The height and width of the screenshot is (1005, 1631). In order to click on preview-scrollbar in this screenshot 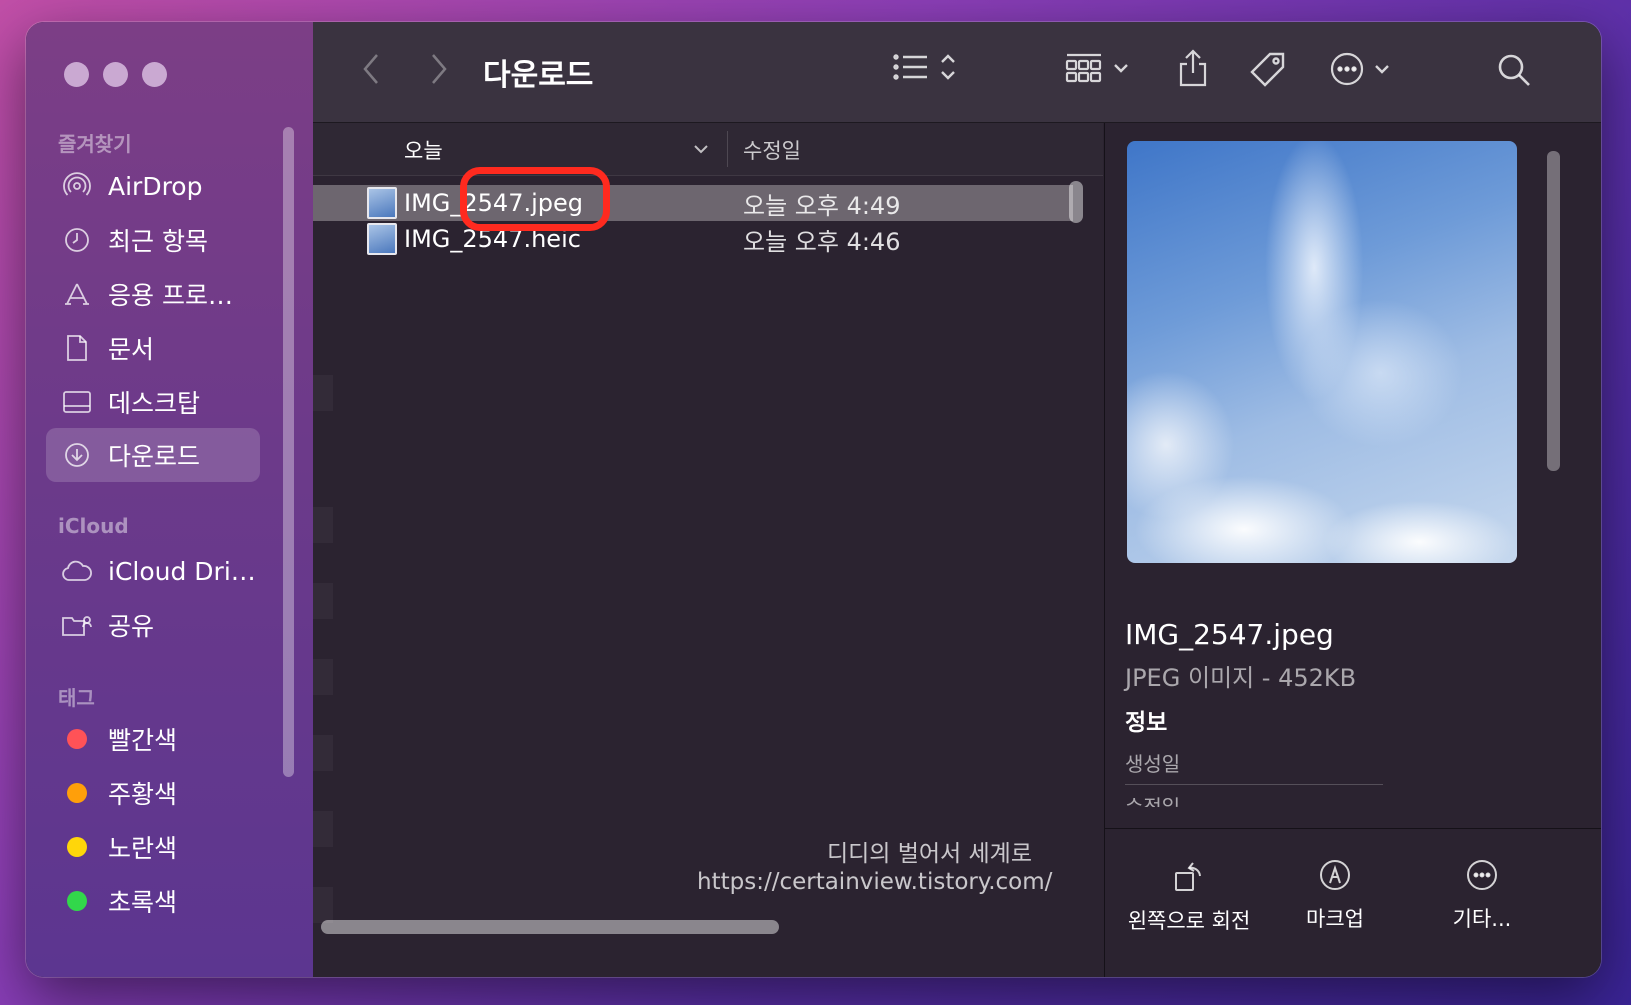, I will do `click(1553, 311)`.